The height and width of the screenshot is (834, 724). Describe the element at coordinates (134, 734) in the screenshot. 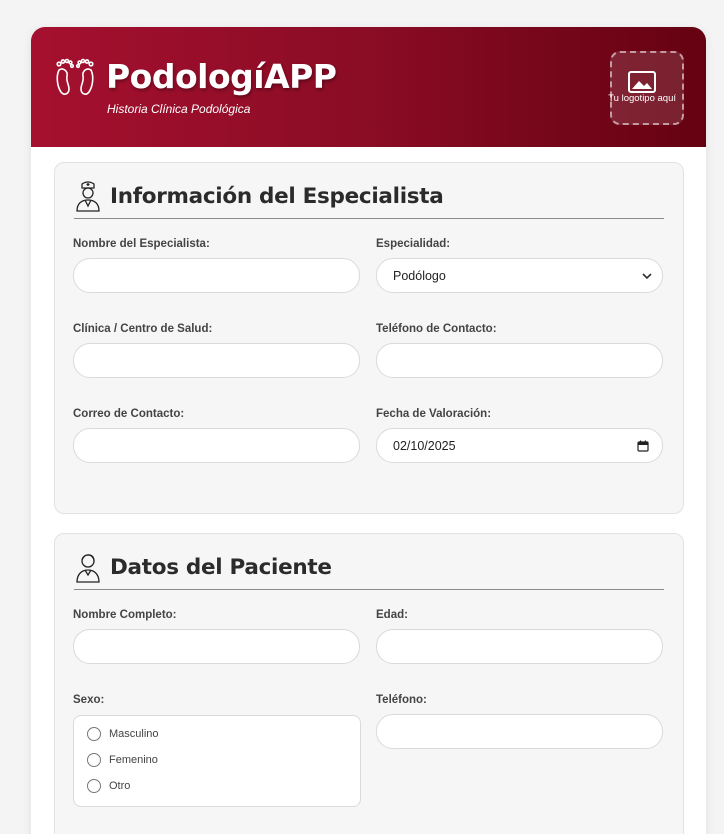

I see `radio-label: Masculino` at that location.